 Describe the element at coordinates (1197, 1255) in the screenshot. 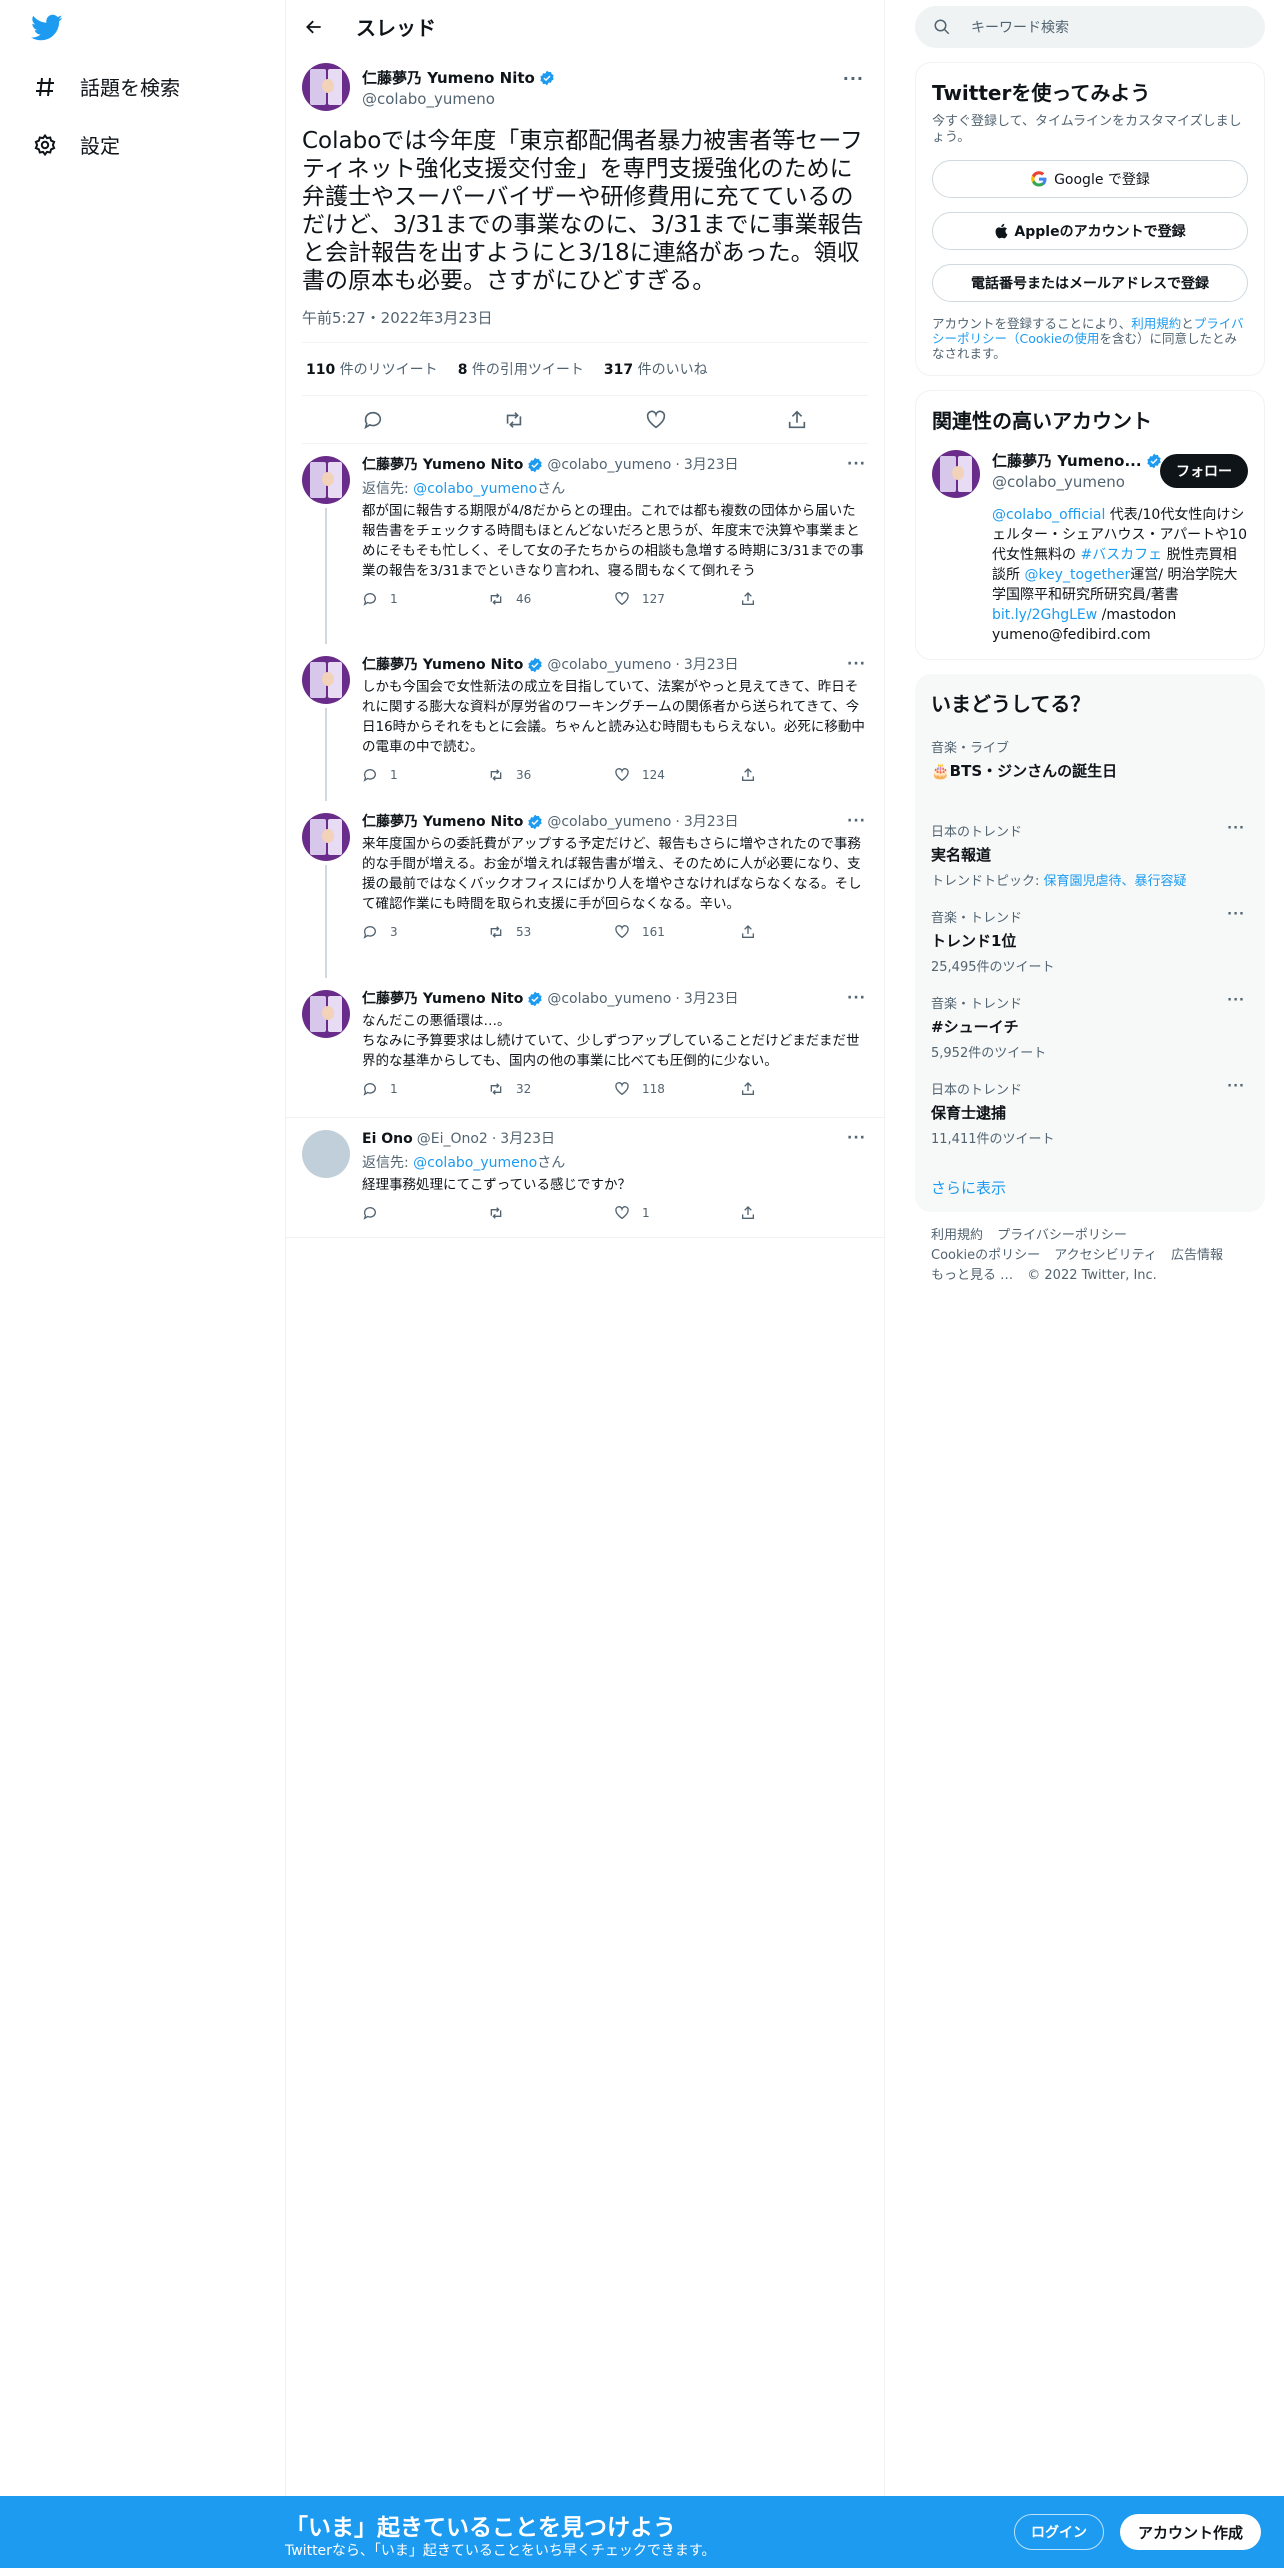

I see `footer-link: 広告情報` at that location.